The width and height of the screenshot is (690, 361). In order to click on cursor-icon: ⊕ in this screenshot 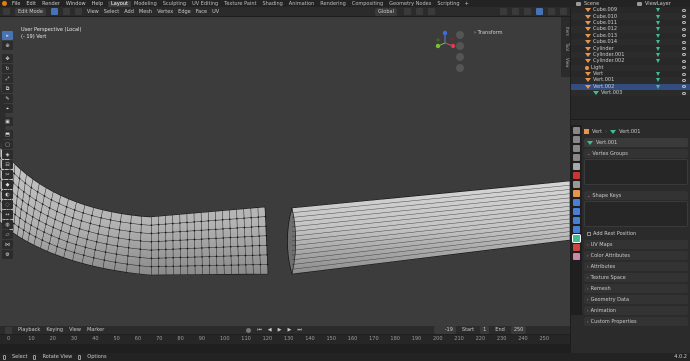, I will do `click(7, 45)`.